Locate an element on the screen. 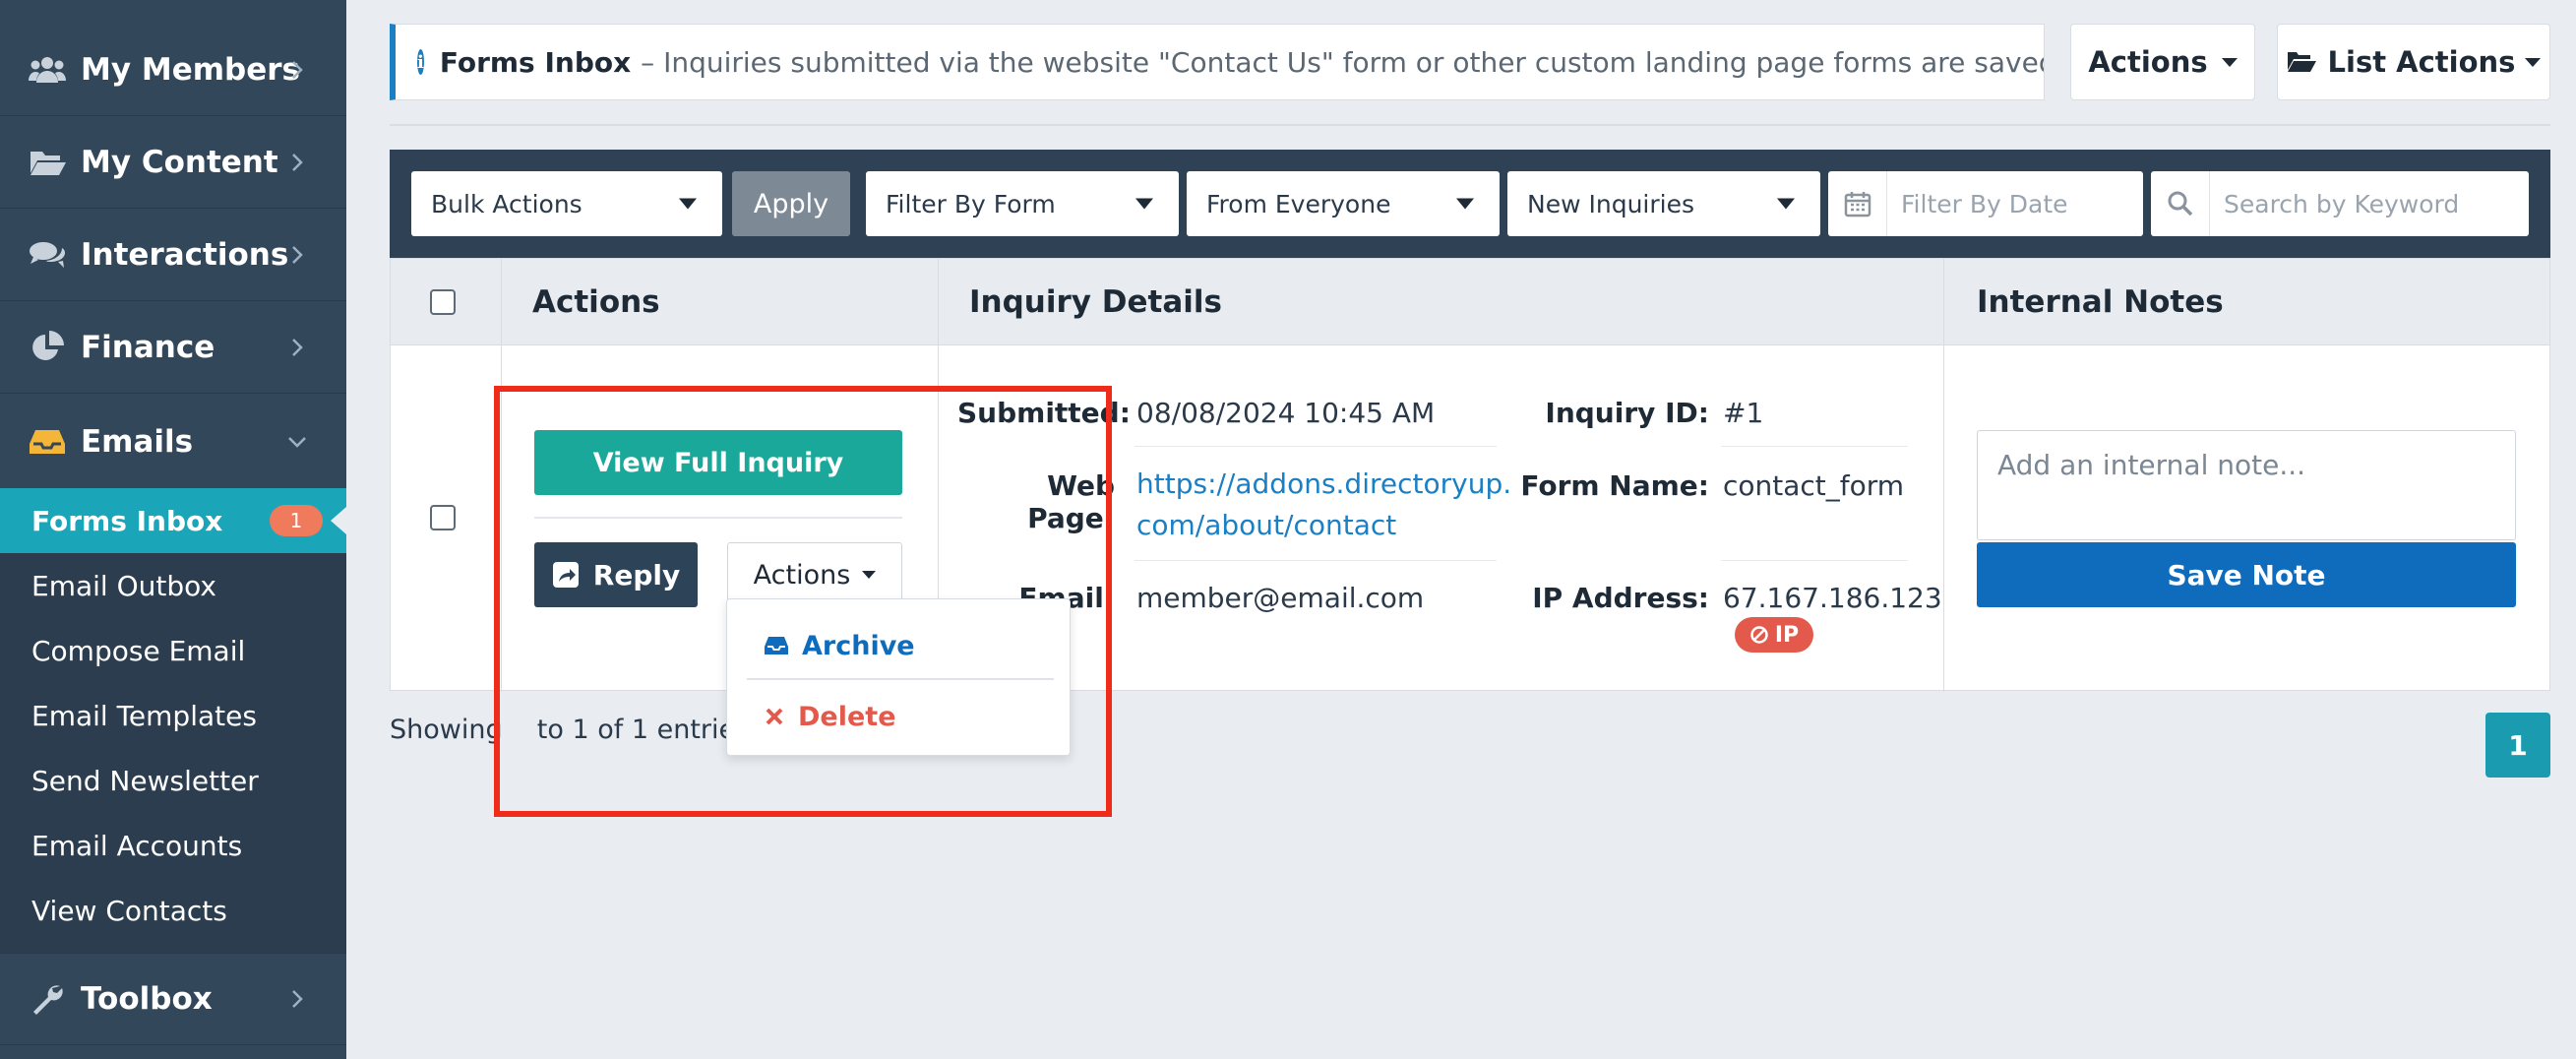 The width and height of the screenshot is (2576, 1059). sidebar-item-interactions: Interactions is located at coordinates (173, 255).